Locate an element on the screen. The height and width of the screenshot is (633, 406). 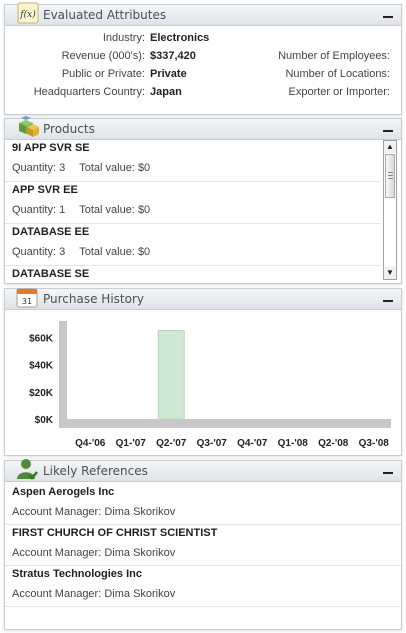
scroll-thumb is located at coordinates (390, 176).